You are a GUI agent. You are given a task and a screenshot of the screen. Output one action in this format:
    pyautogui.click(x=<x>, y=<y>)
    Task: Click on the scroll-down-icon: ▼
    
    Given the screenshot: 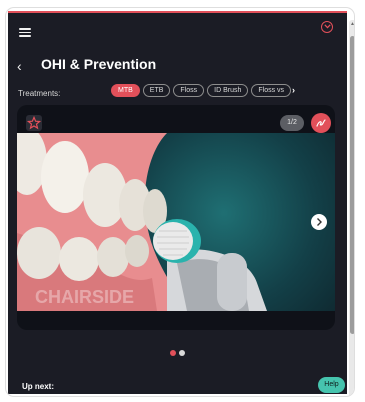 What is the action you would take?
    pyautogui.click(x=352, y=395)
    